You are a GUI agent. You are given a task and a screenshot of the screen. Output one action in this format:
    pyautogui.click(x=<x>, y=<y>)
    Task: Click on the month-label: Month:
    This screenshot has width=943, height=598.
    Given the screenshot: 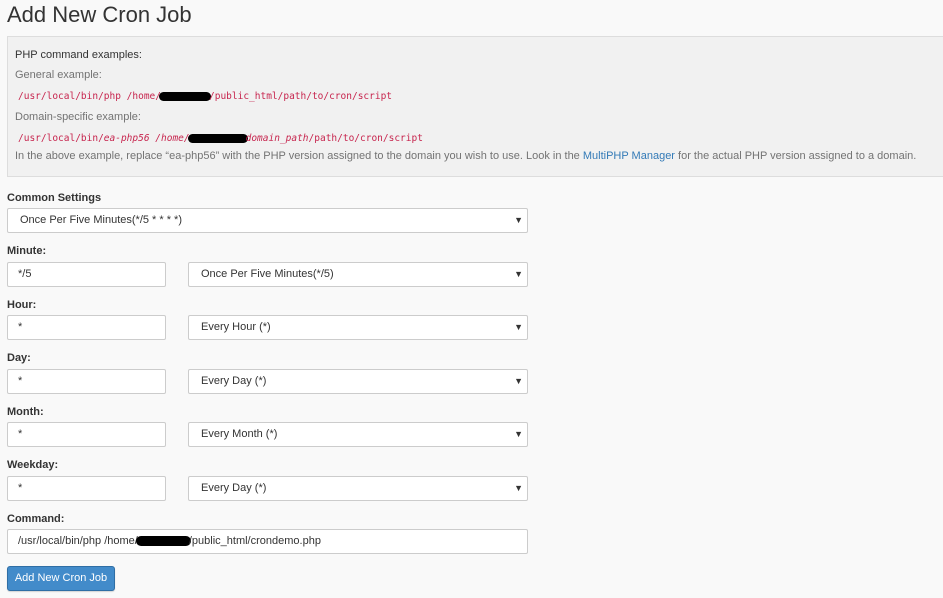 What is the action you would take?
    pyautogui.click(x=25, y=412)
    